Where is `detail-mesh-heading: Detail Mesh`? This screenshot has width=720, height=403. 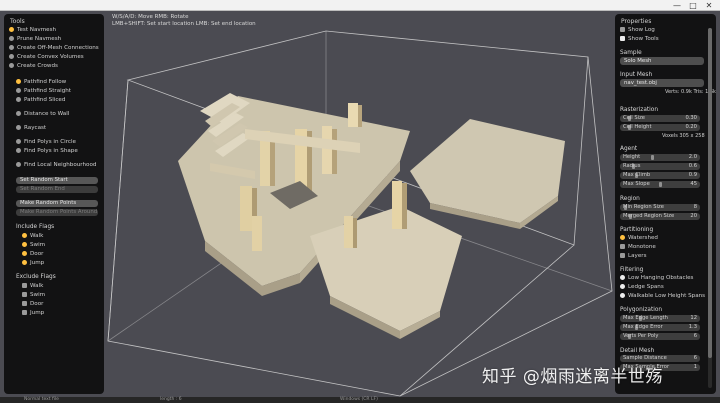
detail-mesh-heading: Detail Mesh is located at coordinates (637, 351).